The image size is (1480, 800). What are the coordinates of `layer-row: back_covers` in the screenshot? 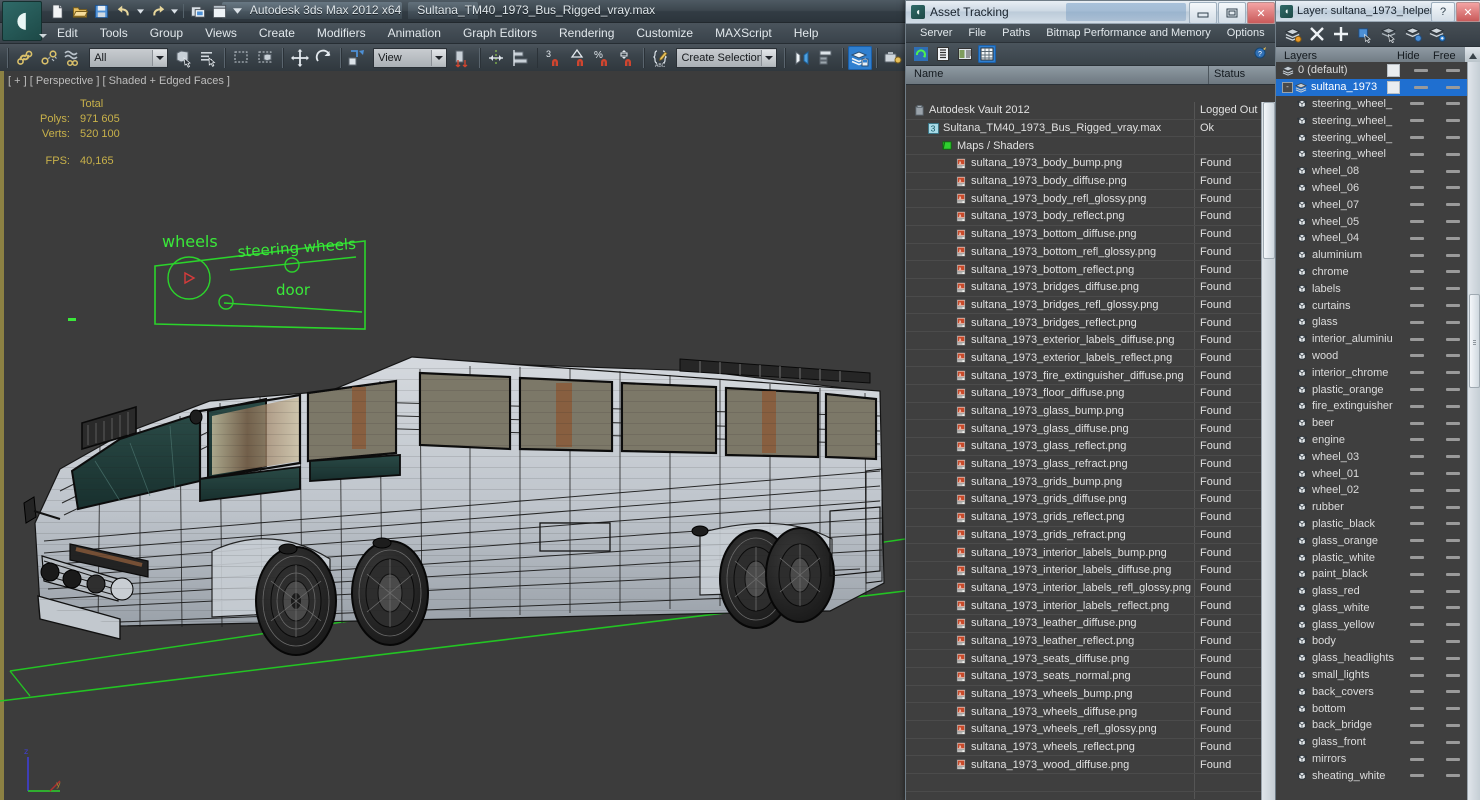 It's located at (1372, 691).